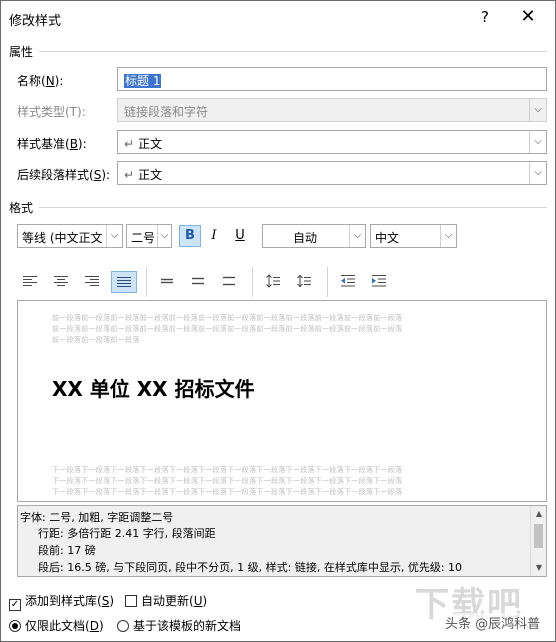  I want to click on name-label: 名称(N):, so click(40, 81).